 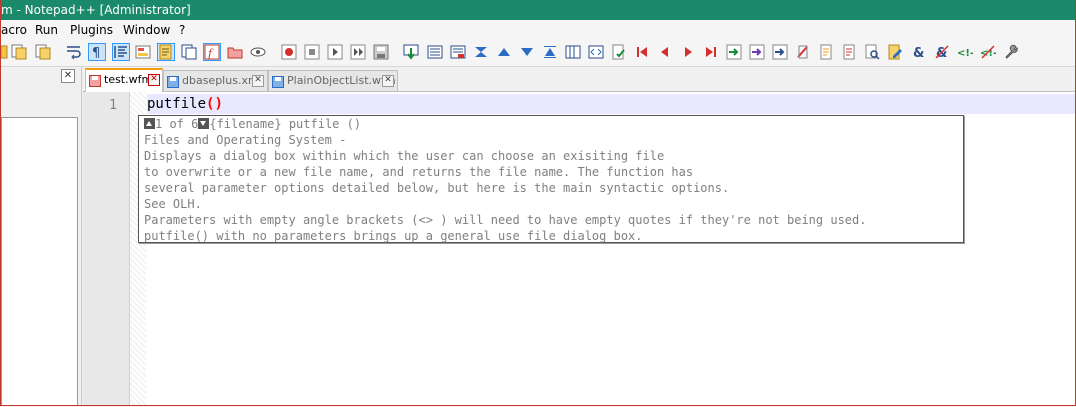 I want to click on arrow-up-icon, so click(x=504, y=52).